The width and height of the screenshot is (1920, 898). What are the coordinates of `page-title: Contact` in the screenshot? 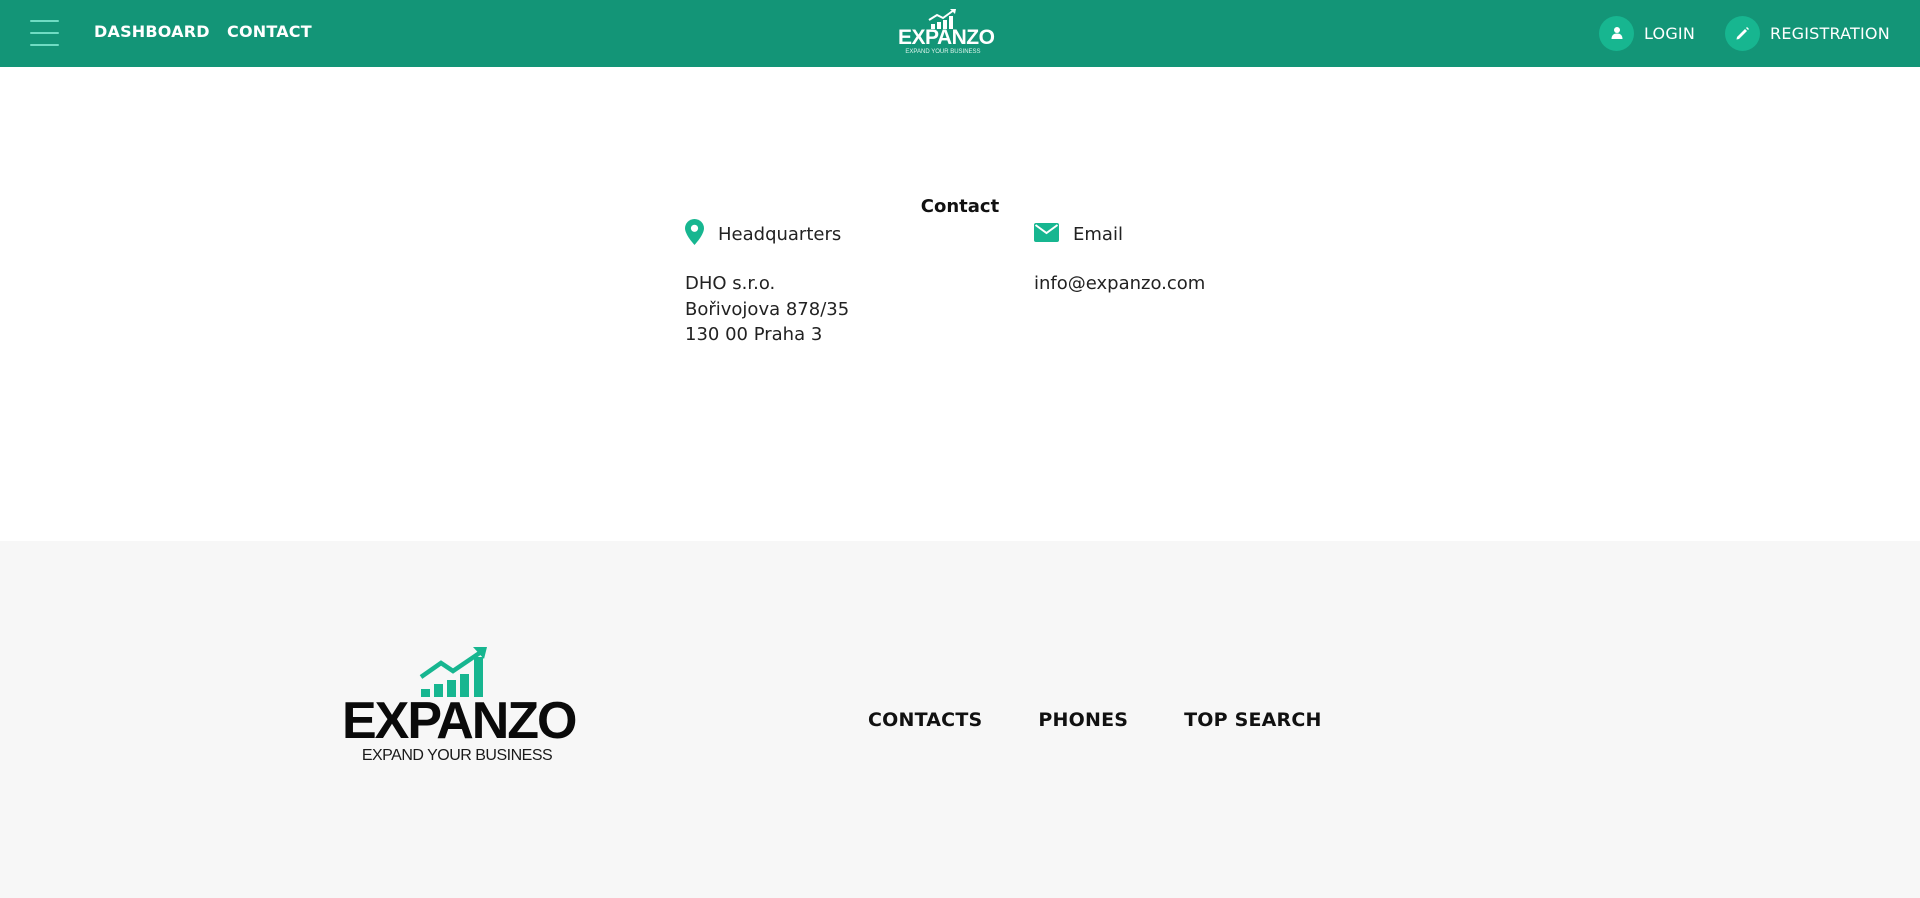 It's located at (960, 206).